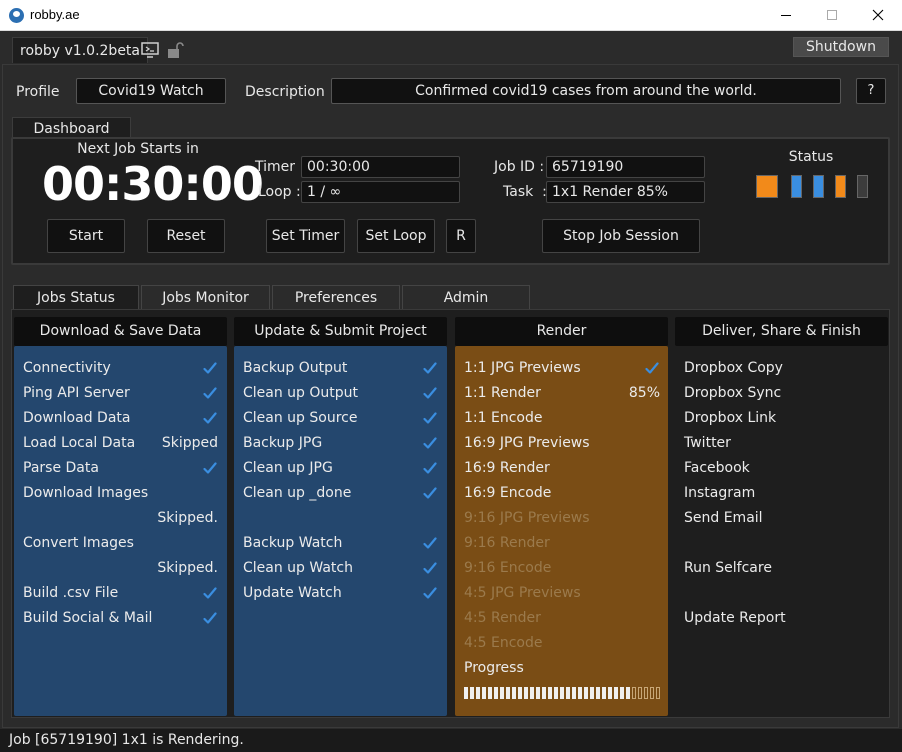 Image resolution: width=902 pixels, height=752 pixels. I want to click on download-item: Convert Images, so click(78, 543).